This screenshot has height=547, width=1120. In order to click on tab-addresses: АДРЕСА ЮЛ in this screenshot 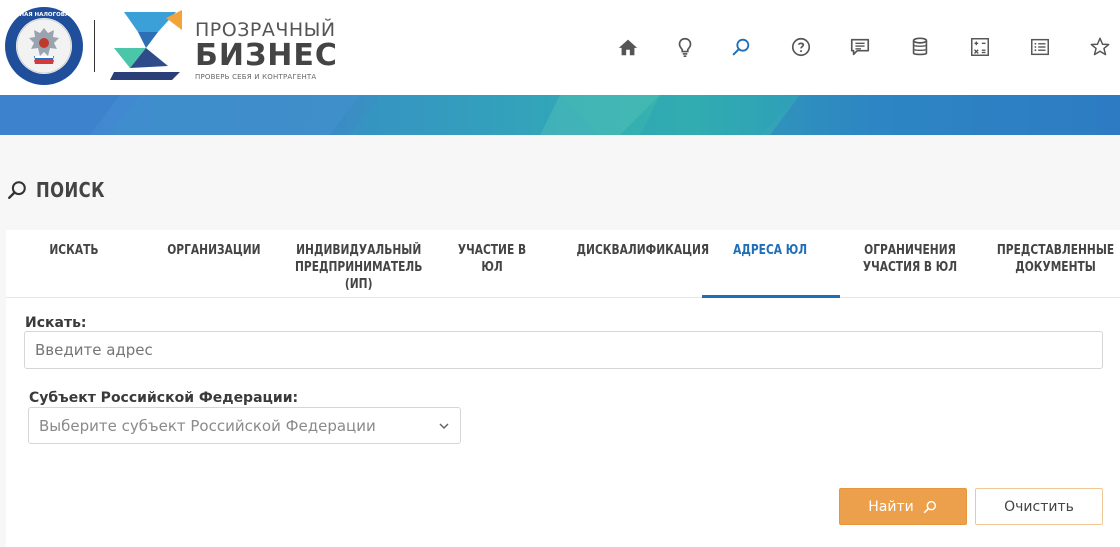, I will do `click(770, 250)`.